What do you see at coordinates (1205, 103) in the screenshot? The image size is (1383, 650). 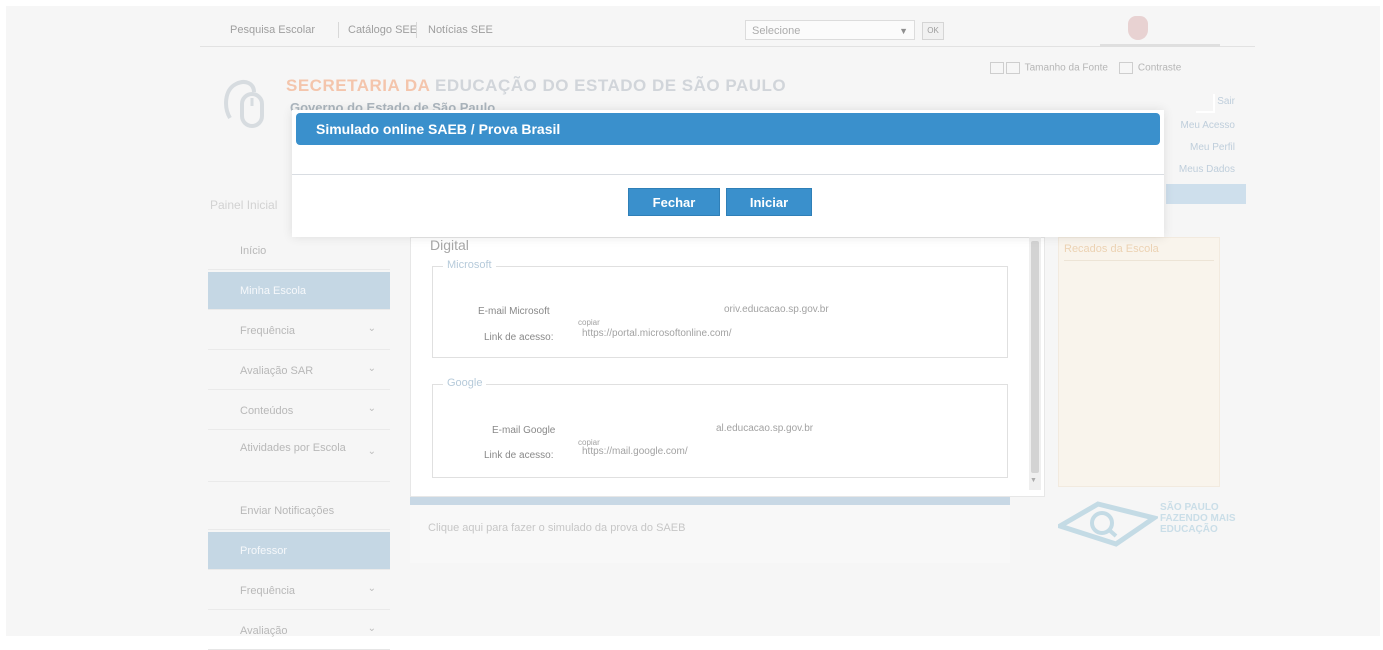 I see `corner-marker` at bounding box center [1205, 103].